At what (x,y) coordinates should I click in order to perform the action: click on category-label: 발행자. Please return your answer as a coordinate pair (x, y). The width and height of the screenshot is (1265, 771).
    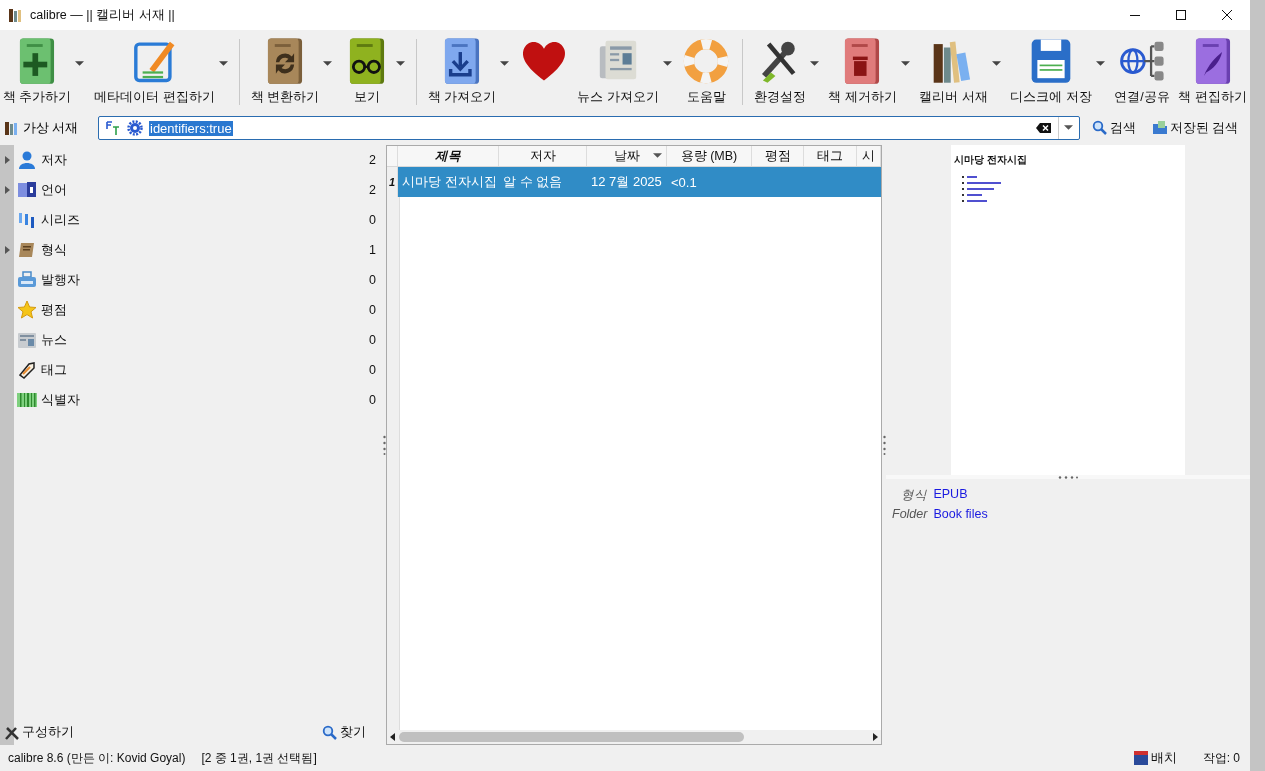
    Looking at the image, I should click on (61, 280).